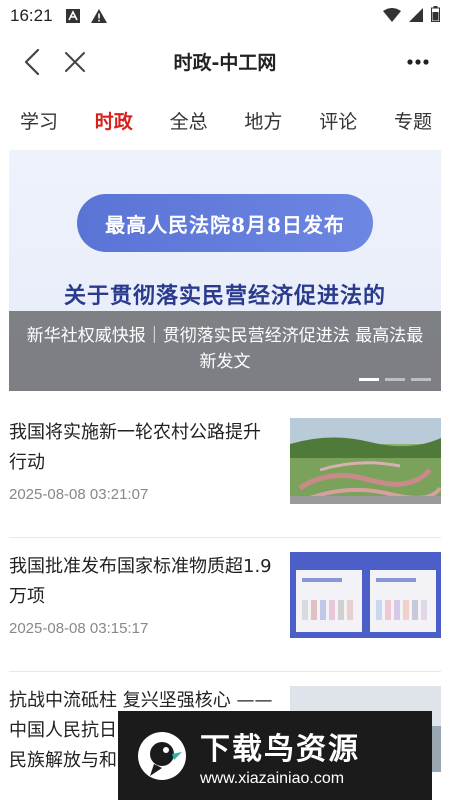  What do you see at coordinates (162, 755) in the screenshot?
I see `bird-logo-icon` at bounding box center [162, 755].